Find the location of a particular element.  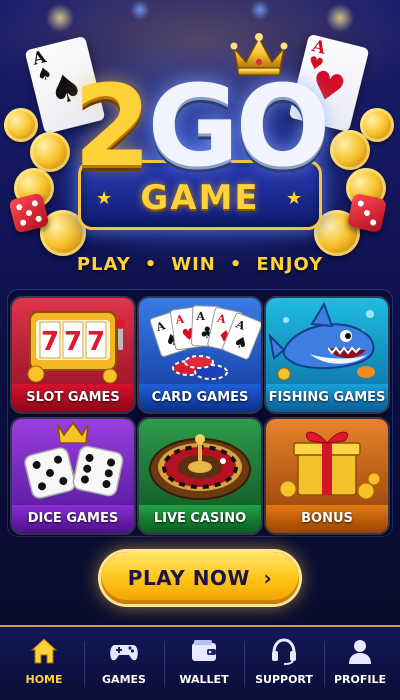

bottom-nav: HOME GAMES WALLET SUPPORT PROFILE is located at coordinates (200, 662).